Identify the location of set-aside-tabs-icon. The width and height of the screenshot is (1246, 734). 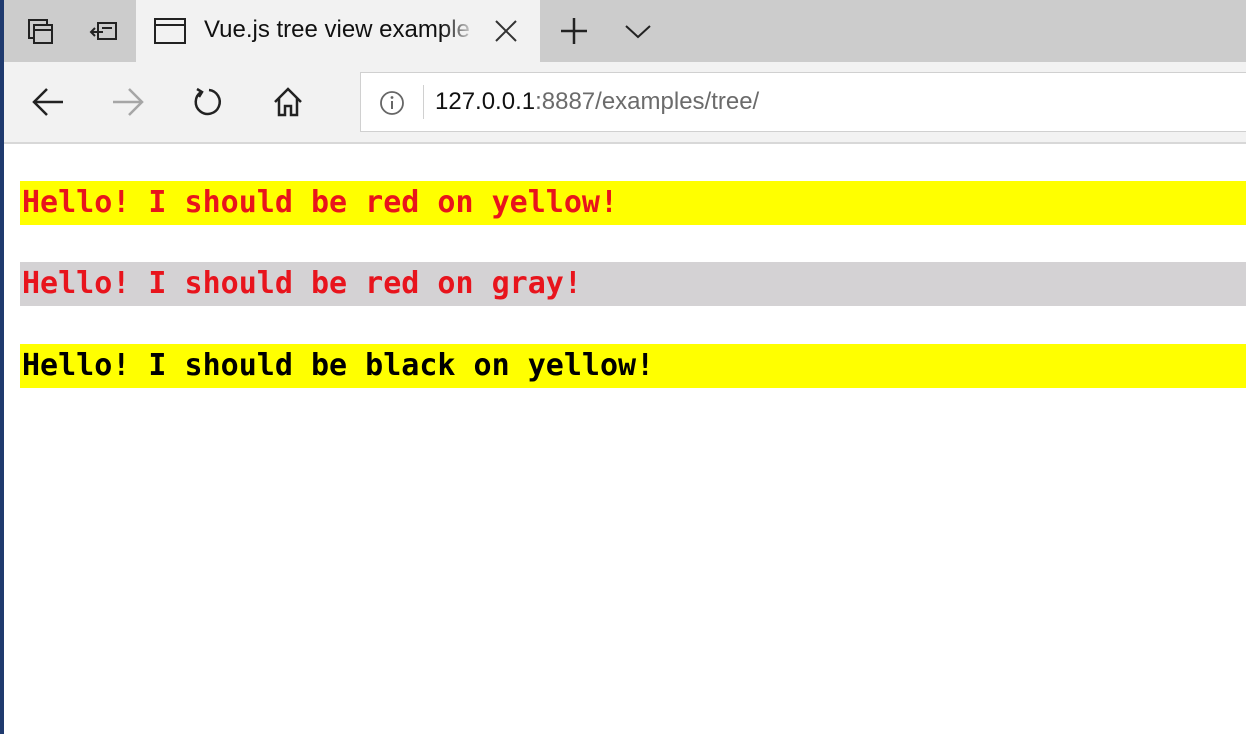
(104, 31).